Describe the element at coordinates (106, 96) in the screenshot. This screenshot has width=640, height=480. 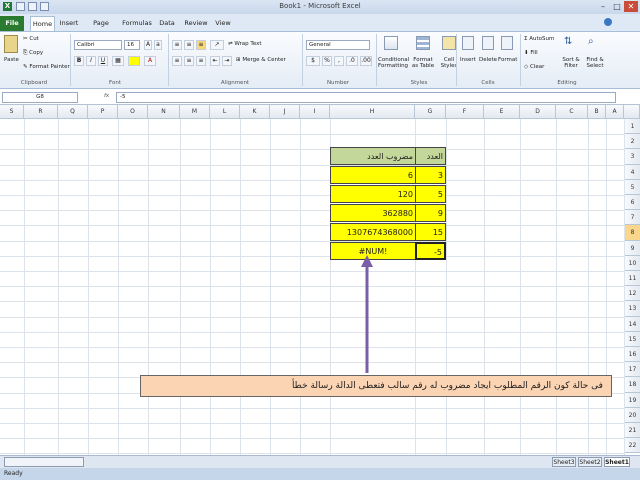
I see `fx-icon: fx` at that location.